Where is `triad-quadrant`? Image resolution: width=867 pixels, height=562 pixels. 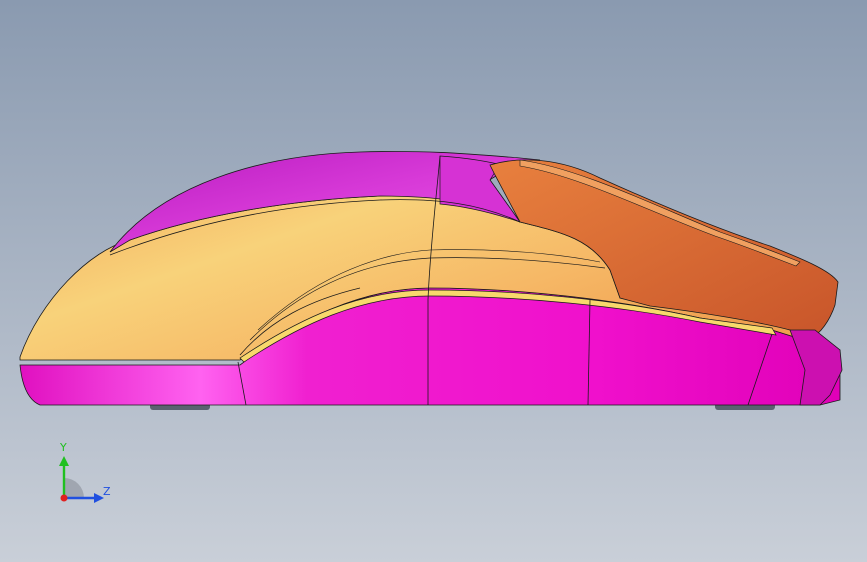 triad-quadrant is located at coordinates (74, 488).